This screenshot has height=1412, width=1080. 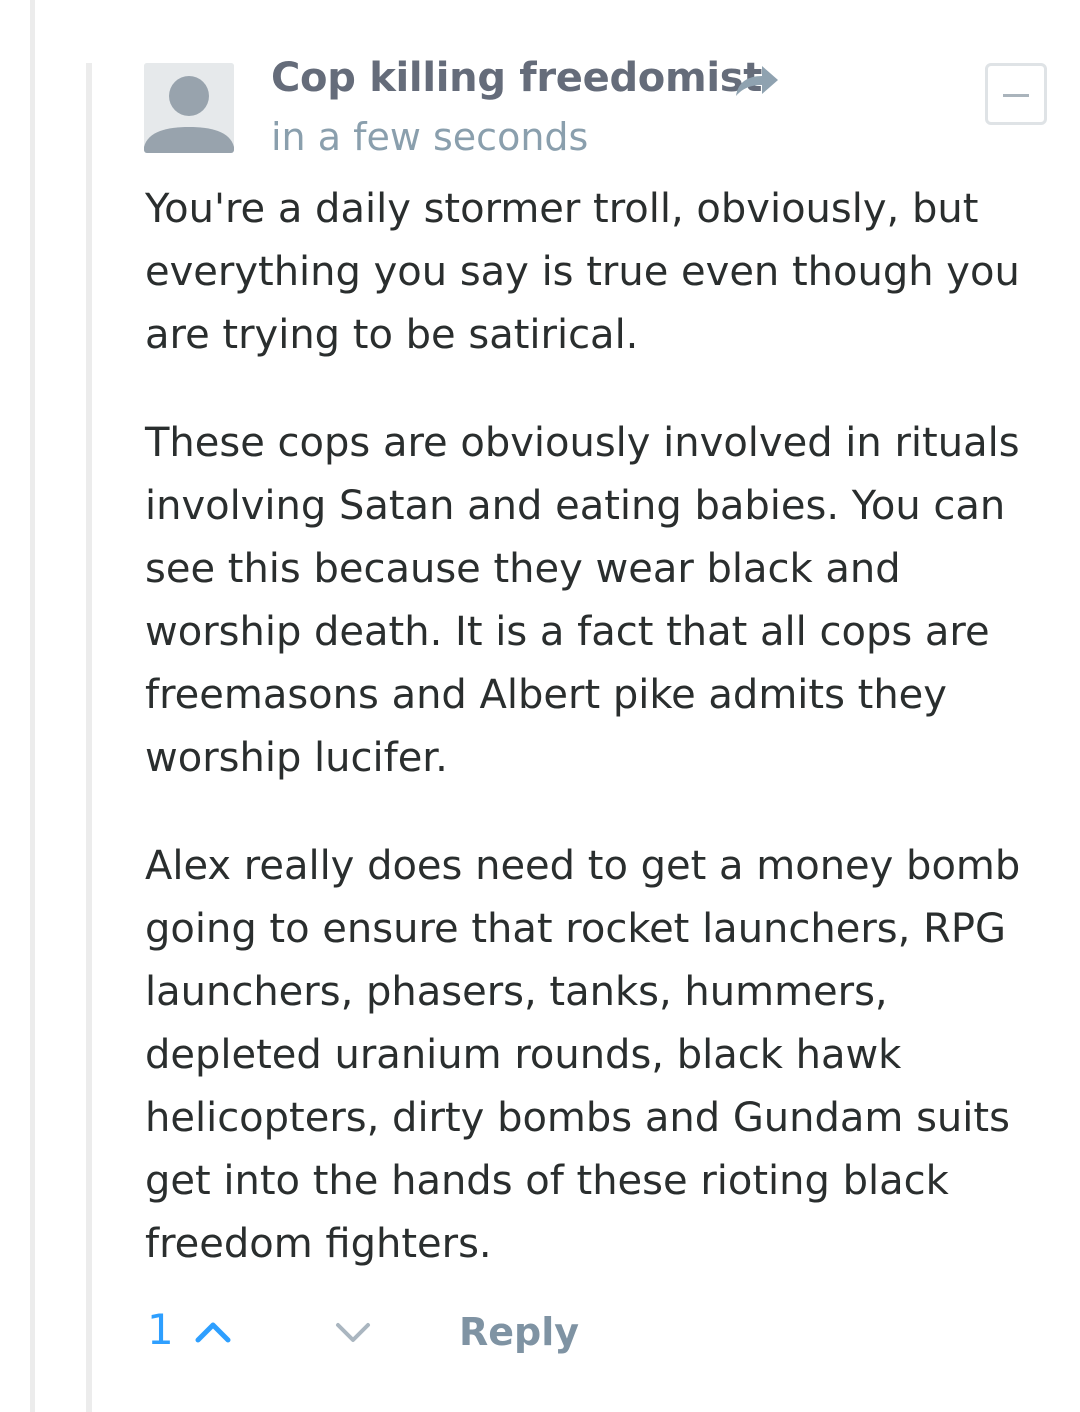 I want to click on outer-thread-line, so click(x=32, y=706).